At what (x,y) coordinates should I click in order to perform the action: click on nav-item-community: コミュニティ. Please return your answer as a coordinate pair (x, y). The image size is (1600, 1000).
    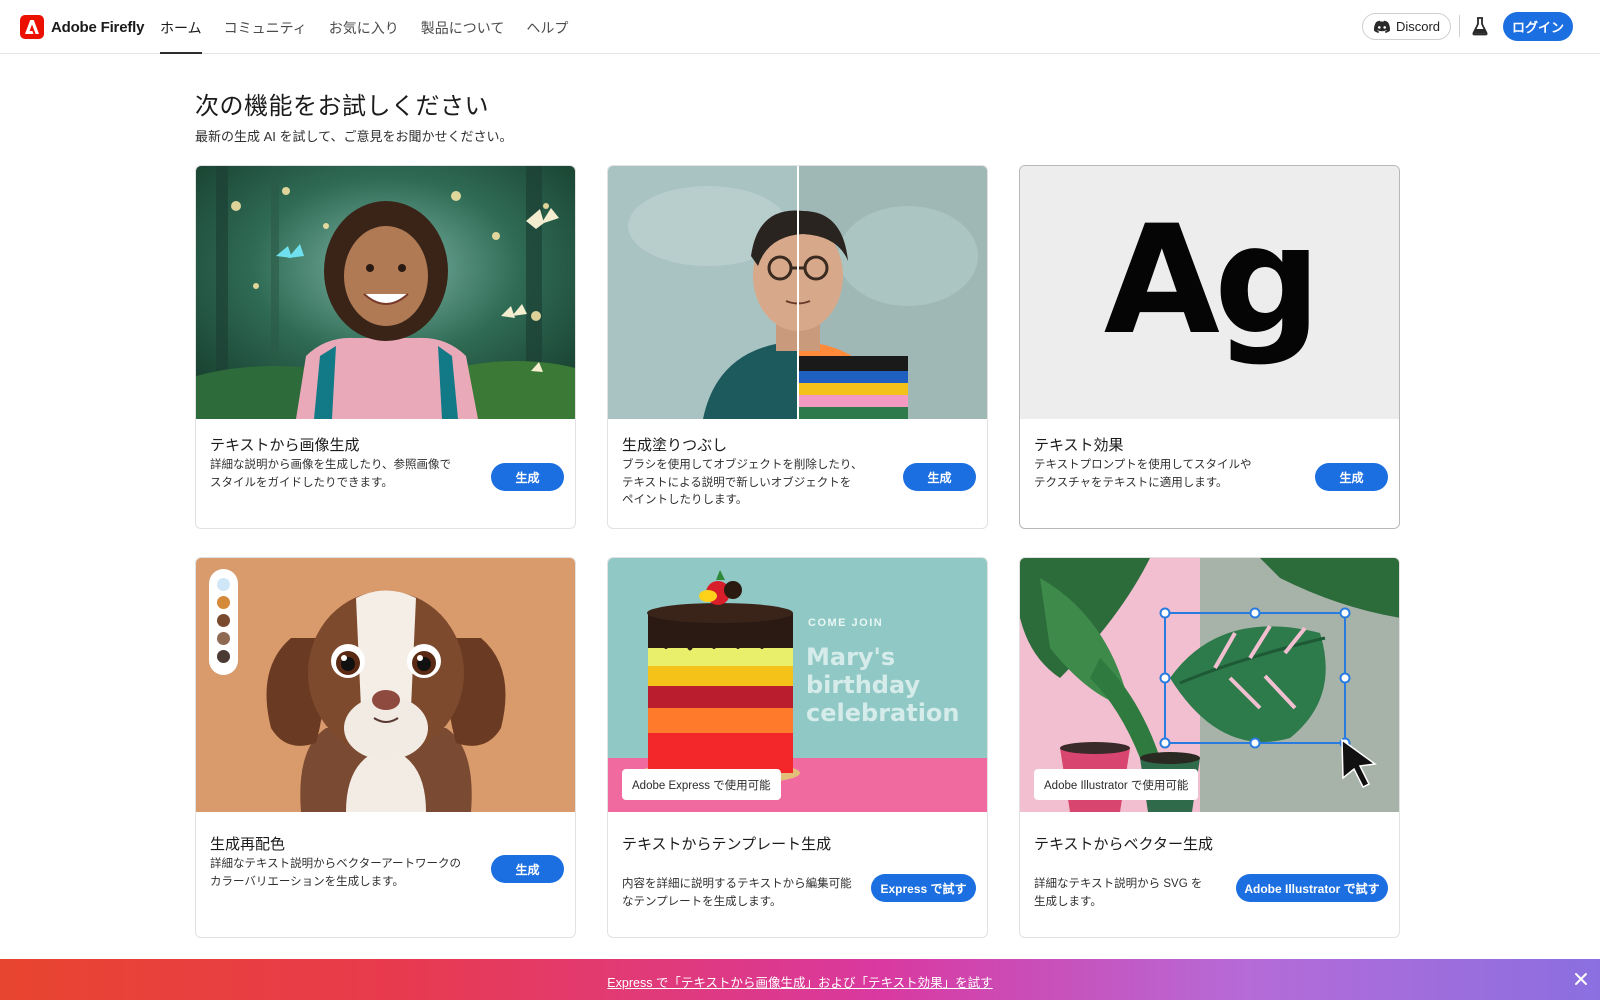
    Looking at the image, I should click on (265, 27).